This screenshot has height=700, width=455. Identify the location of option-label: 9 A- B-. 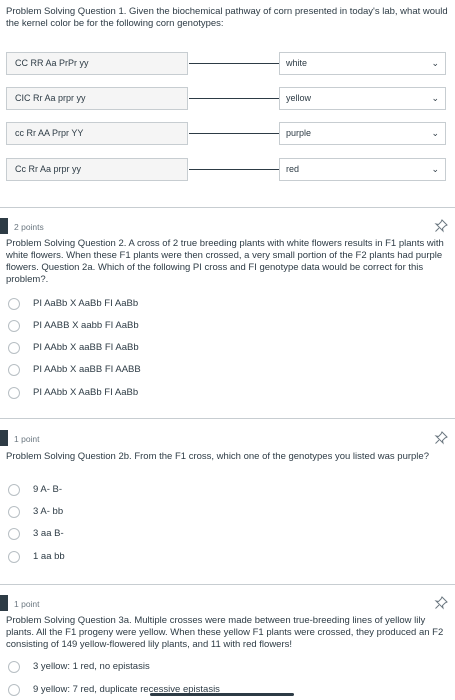
(48, 489).